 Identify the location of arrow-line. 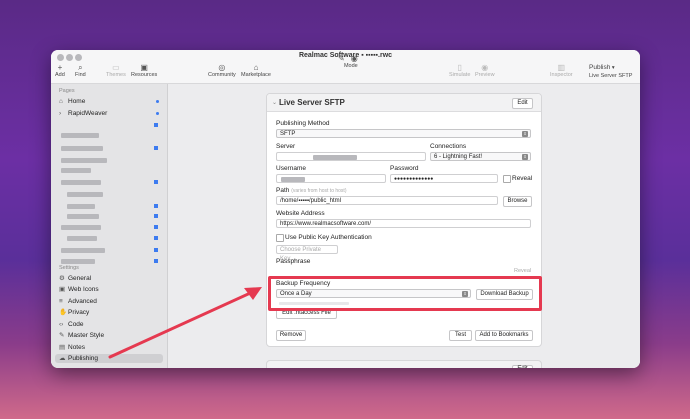
(183, 323).